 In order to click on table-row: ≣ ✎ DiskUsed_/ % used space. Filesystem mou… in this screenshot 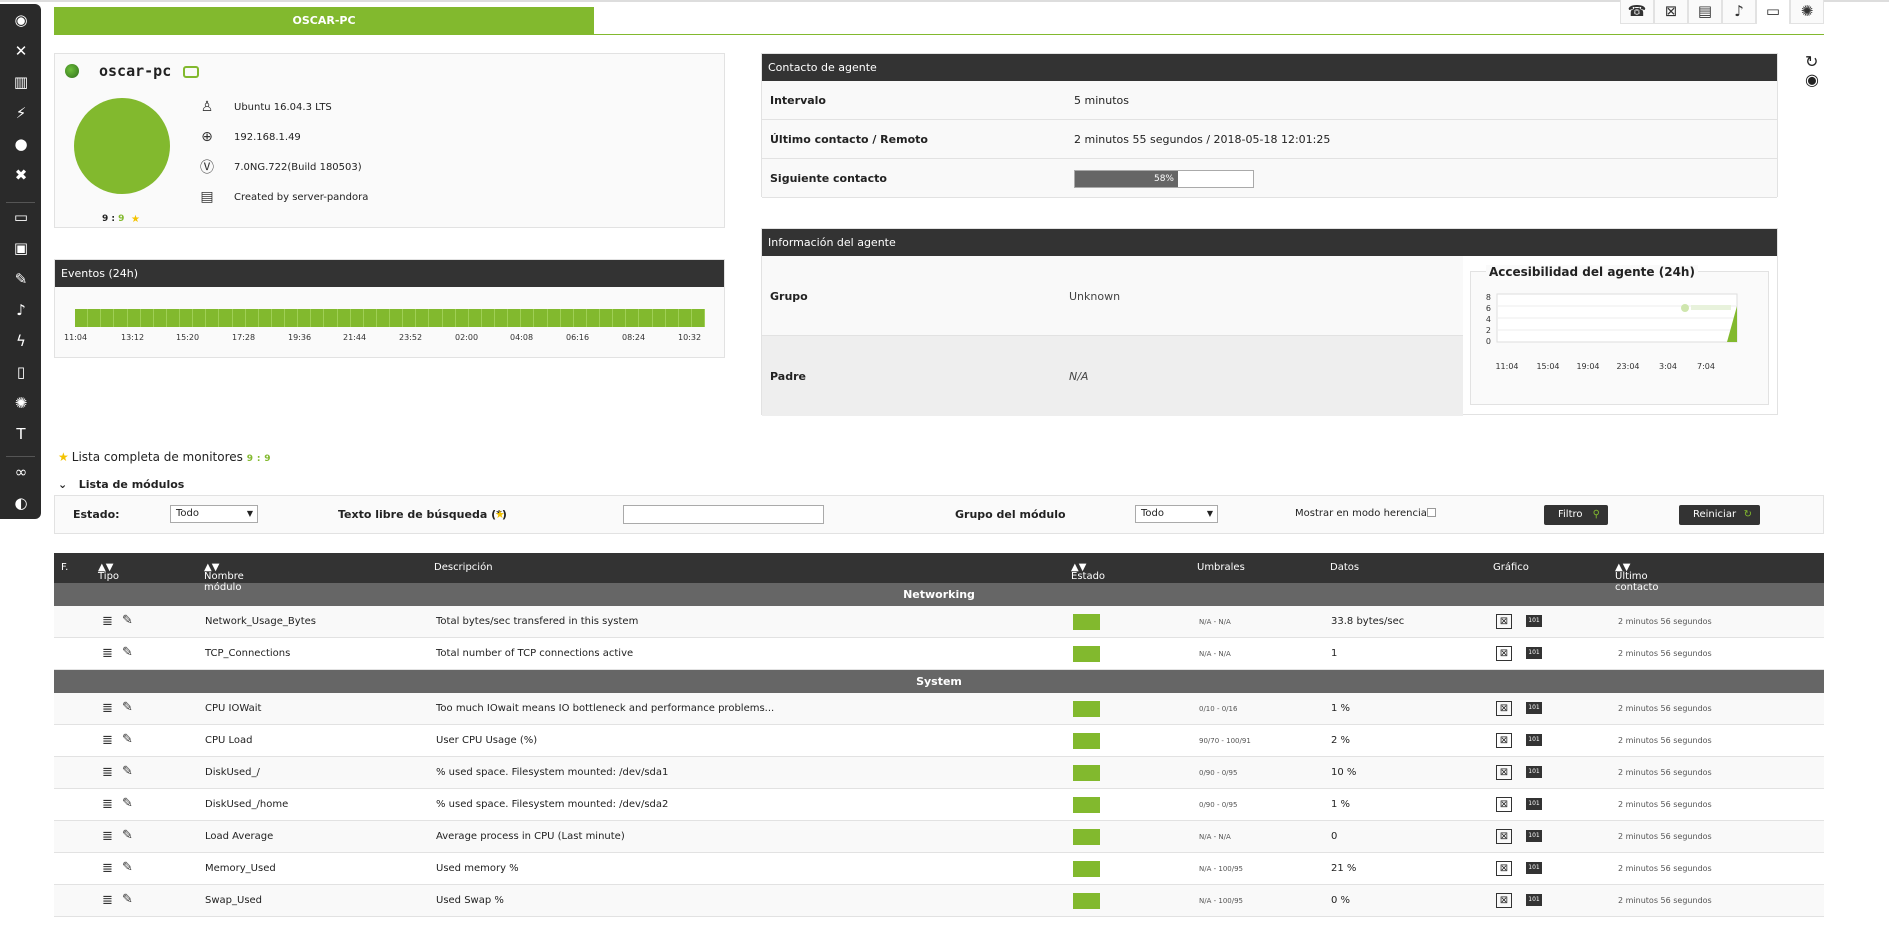, I will do `click(939, 773)`.